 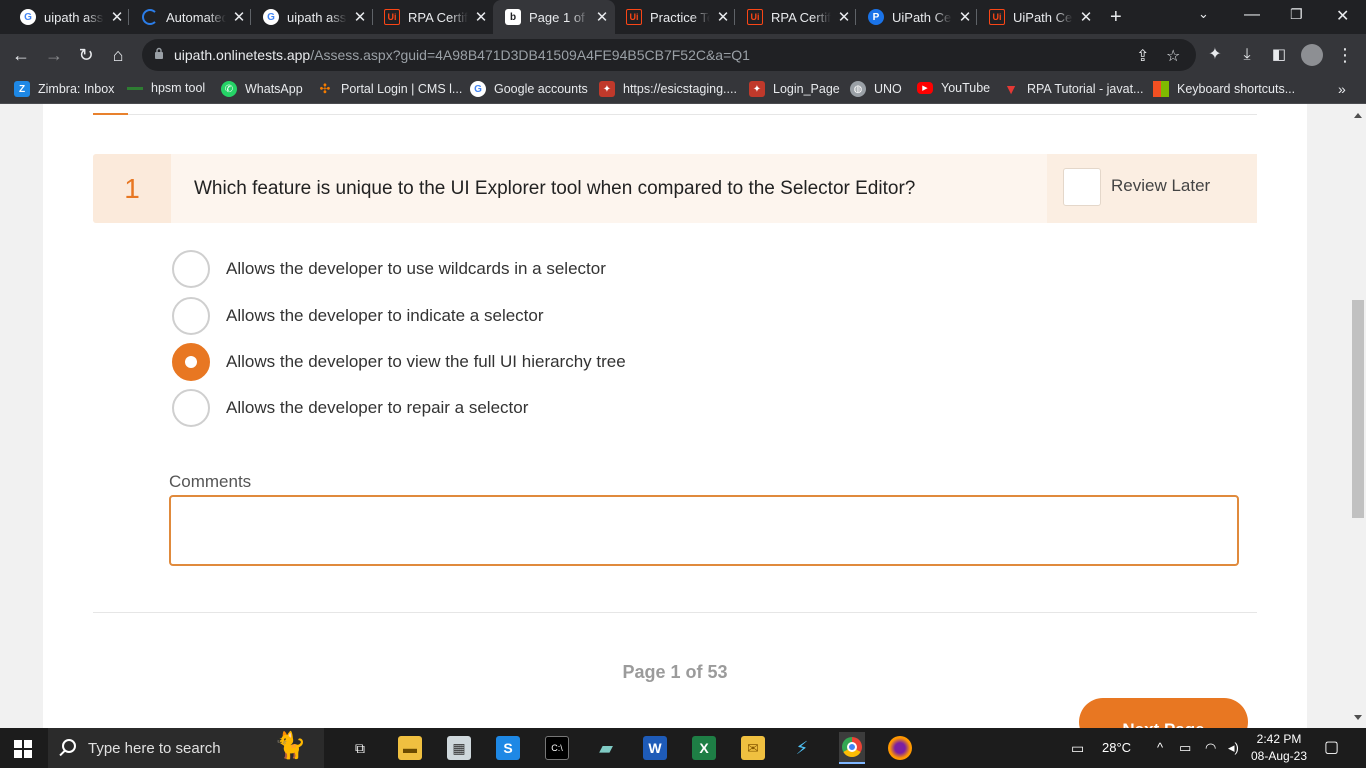 What do you see at coordinates (64, 89) in the screenshot?
I see `bookmark-zimbra: Z Zimbra: Inbox` at bounding box center [64, 89].